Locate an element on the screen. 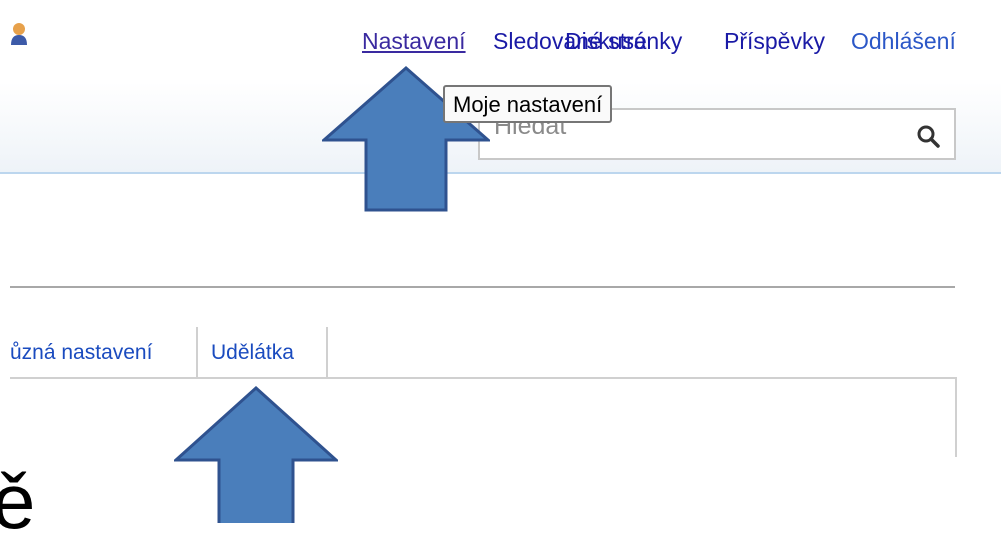 The height and width of the screenshot is (545, 1001). tab-panel is located at coordinates (483, 417).